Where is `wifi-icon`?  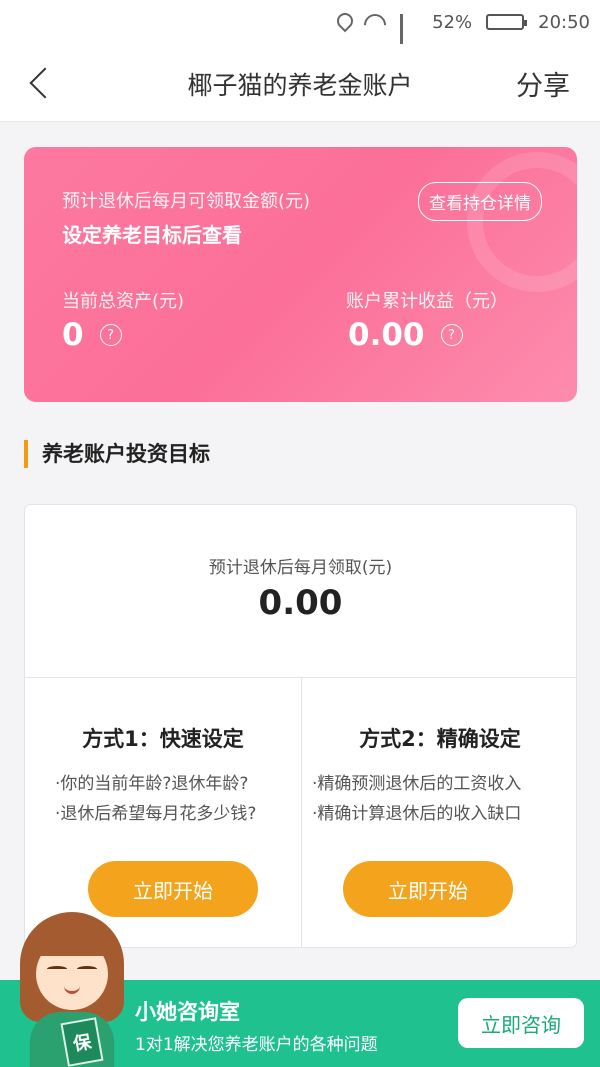 wifi-icon is located at coordinates (375, 22).